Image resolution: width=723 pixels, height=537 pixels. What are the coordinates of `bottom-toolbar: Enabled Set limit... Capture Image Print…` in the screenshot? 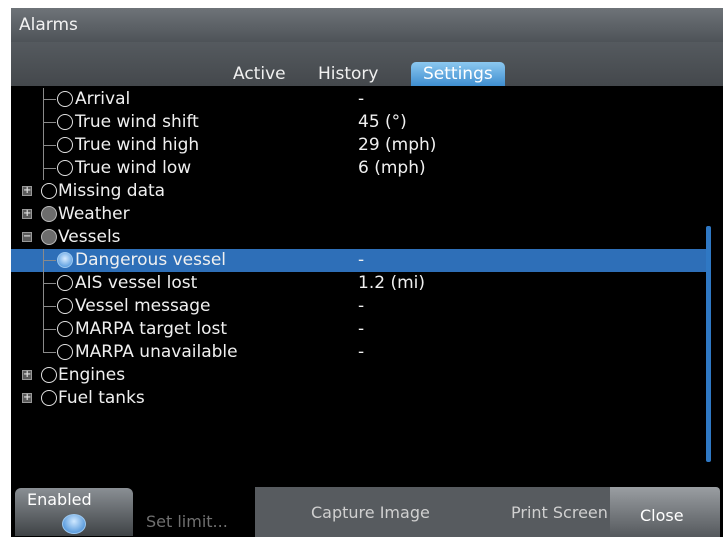 It's located at (367, 504).